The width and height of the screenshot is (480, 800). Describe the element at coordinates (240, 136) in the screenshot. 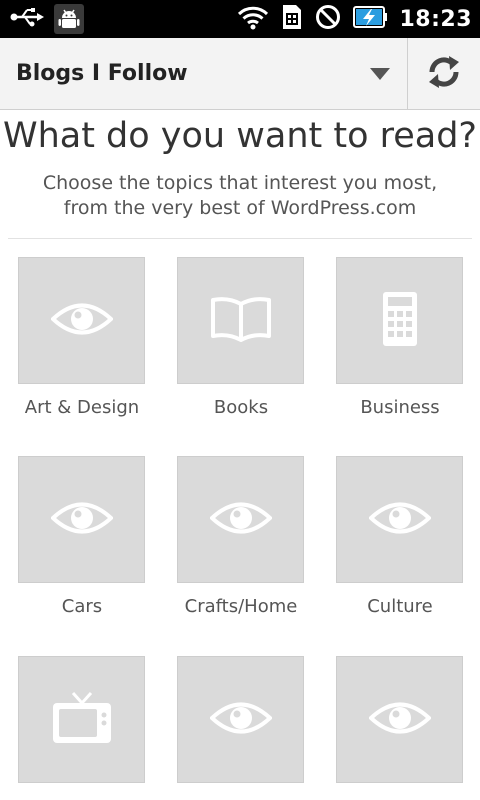

I see `page-heading: What do you want to read?` at that location.